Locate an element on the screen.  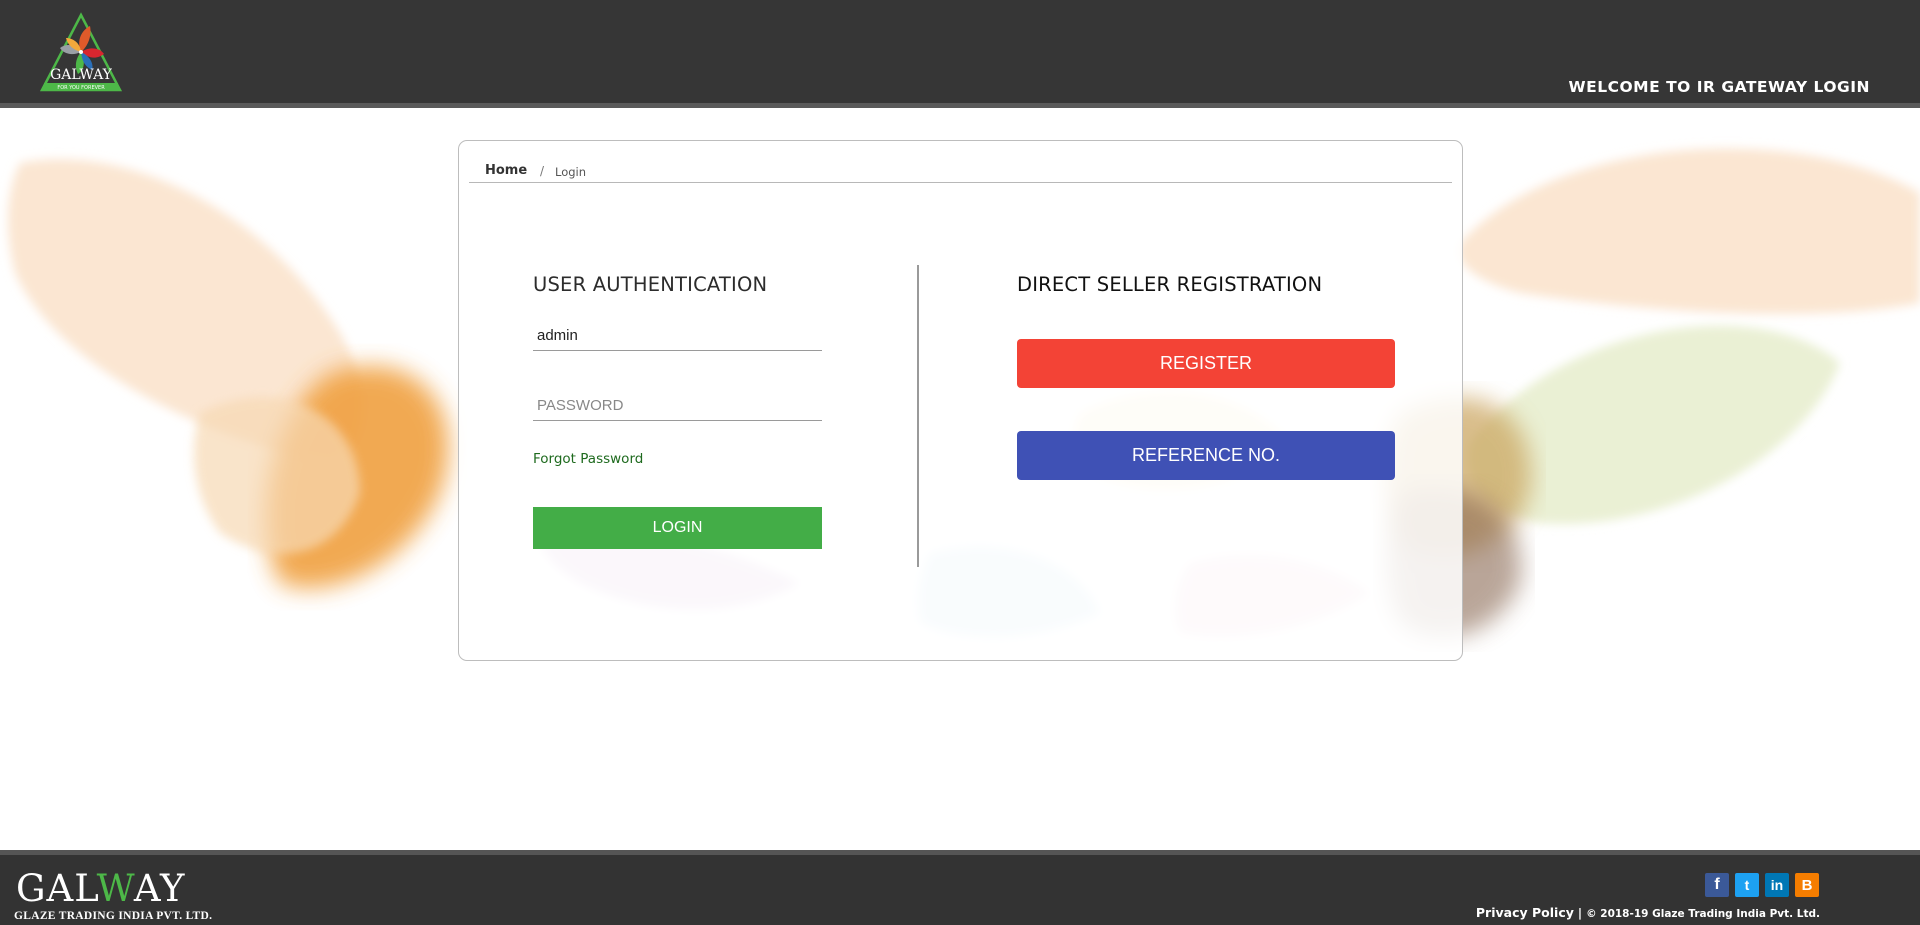
footer-brand-suffix: AY is located at coordinates (159, 888).